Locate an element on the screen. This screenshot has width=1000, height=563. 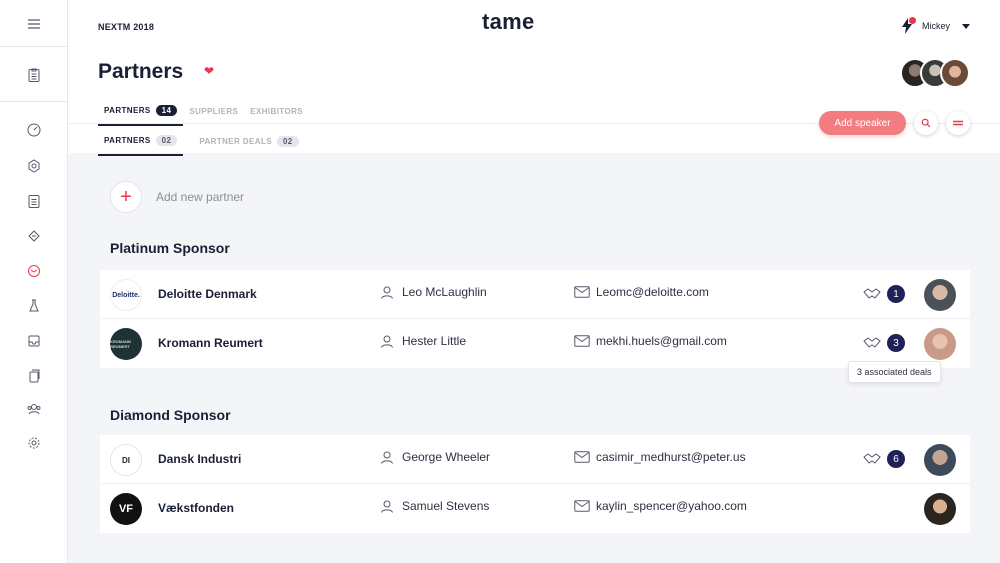
subtab-partners: PARTNERS 02 is located at coordinates (141, 144).